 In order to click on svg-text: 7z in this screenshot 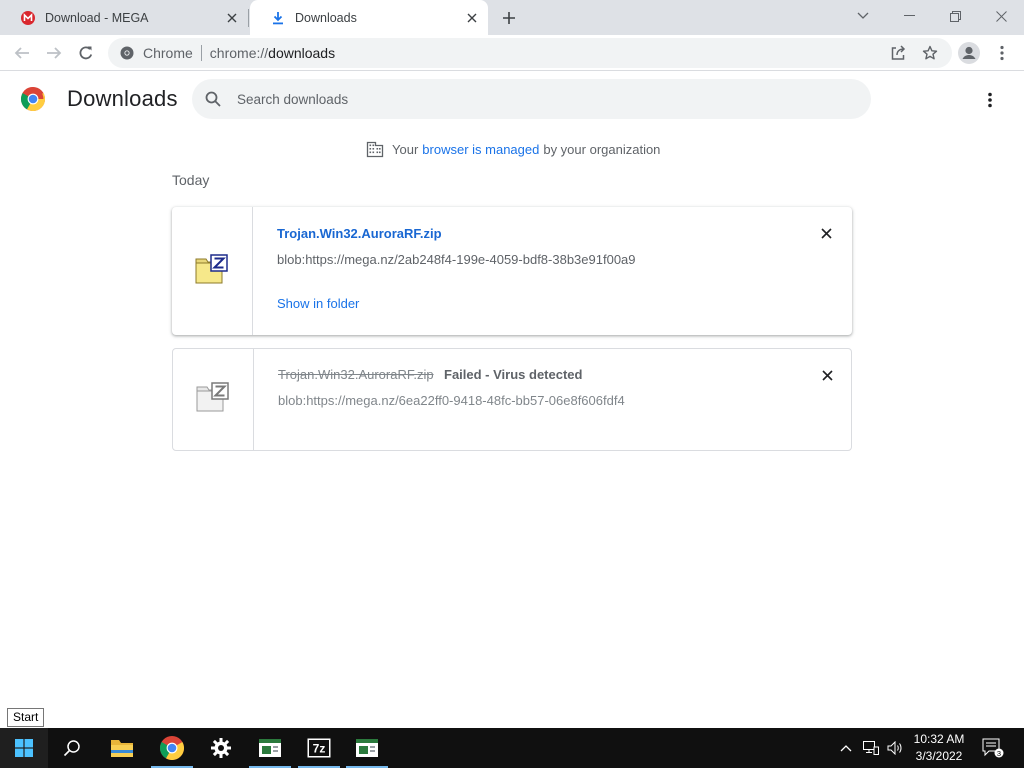, I will do `click(319, 749)`.